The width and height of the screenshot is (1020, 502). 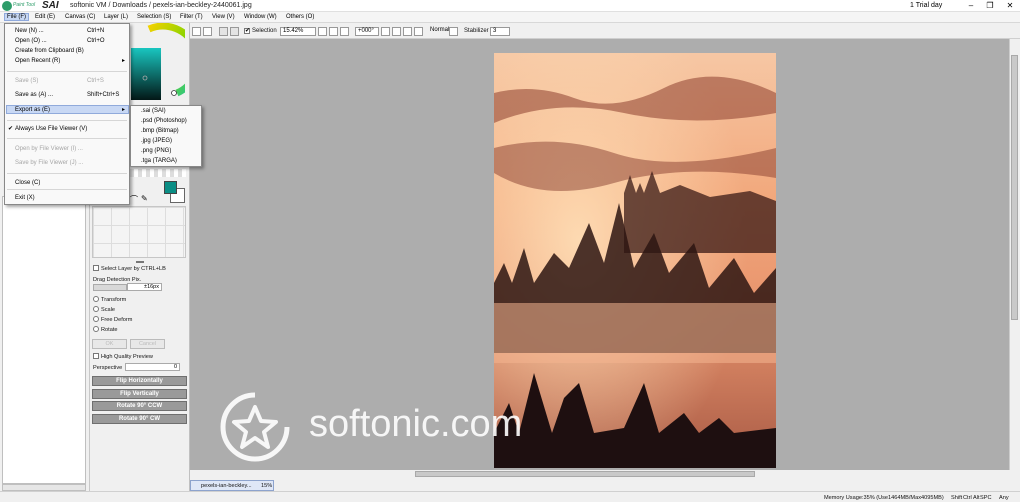 What do you see at coordinates (223, 31) in the screenshot?
I see `tool-button-a` at bounding box center [223, 31].